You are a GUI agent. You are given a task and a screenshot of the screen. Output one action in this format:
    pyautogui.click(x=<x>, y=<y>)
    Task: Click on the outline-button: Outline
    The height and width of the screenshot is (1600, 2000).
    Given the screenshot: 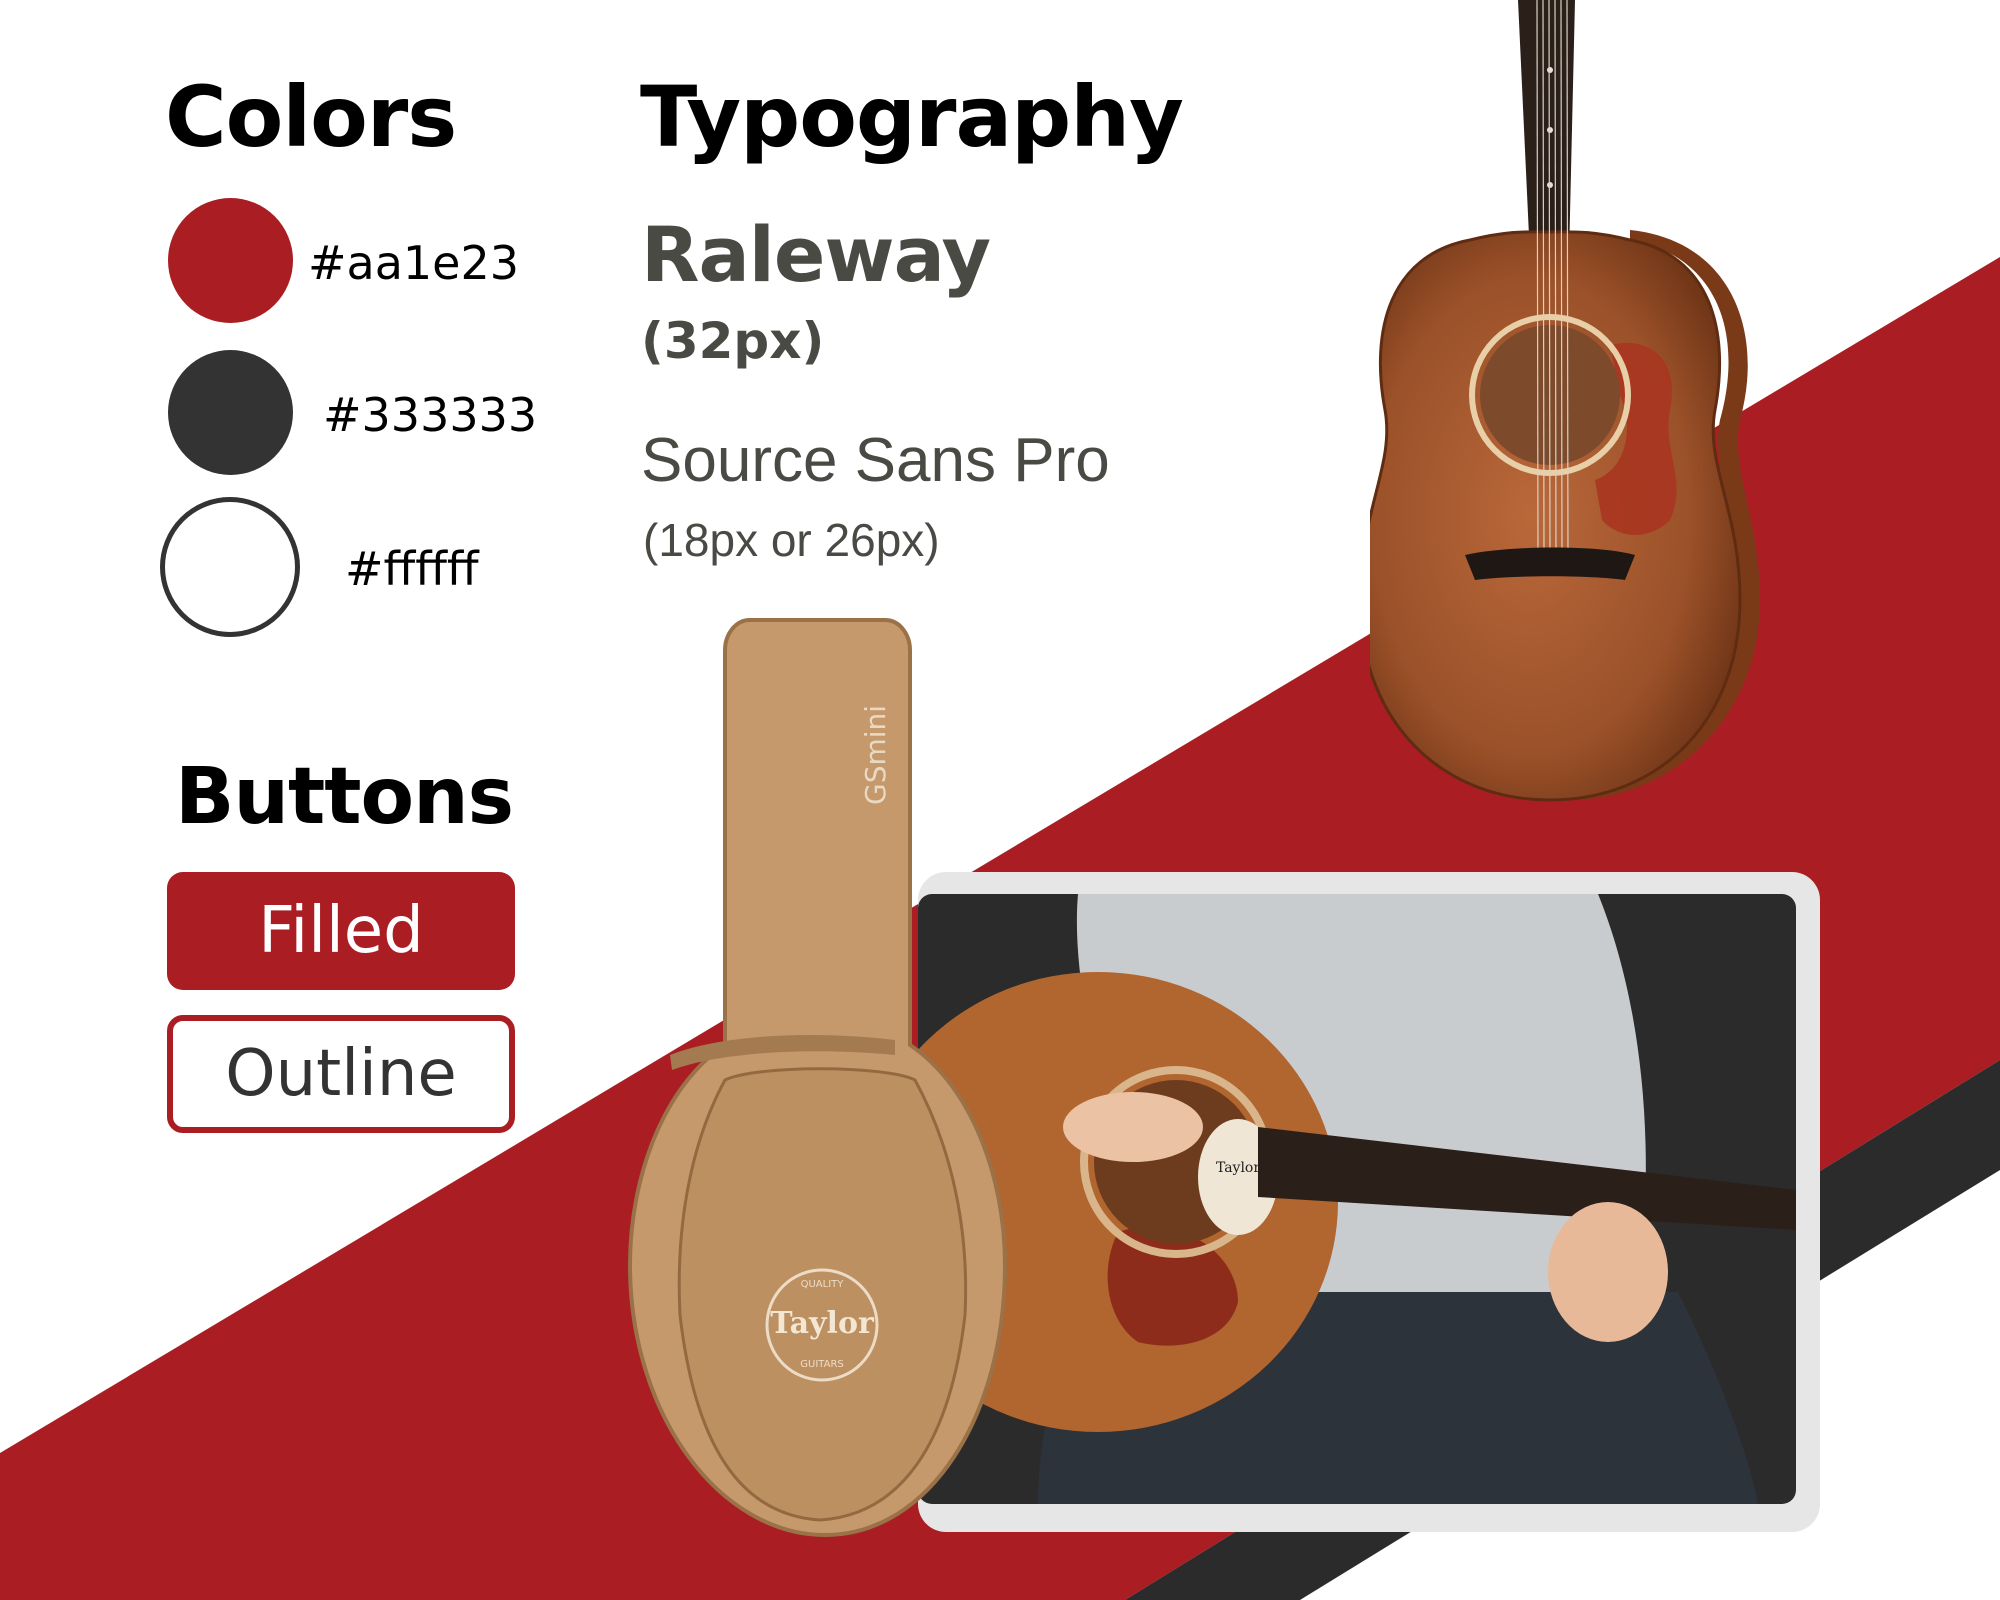 What is the action you would take?
    pyautogui.click(x=341, y=1074)
    